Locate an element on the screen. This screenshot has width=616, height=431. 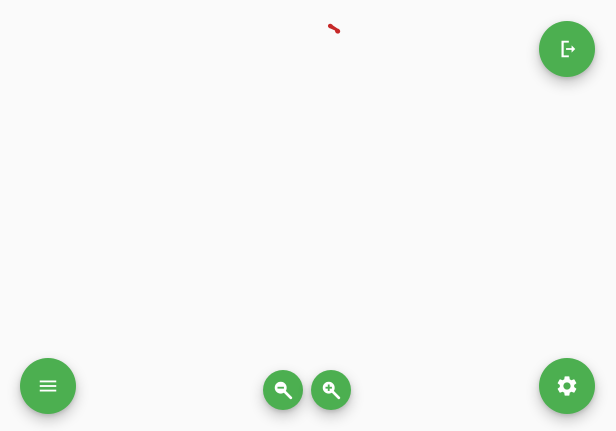
gear-icon is located at coordinates (567, 386).